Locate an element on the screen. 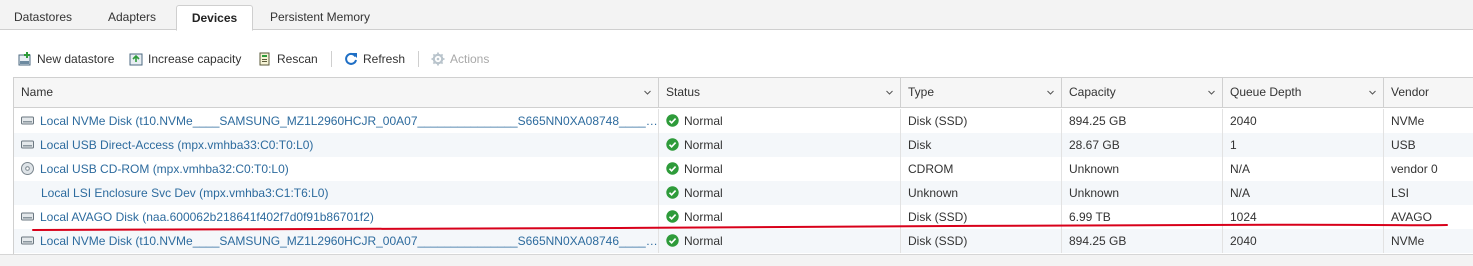 Image resolution: width=1473 pixels, height=266 pixels. gear-icon is located at coordinates (438, 59).